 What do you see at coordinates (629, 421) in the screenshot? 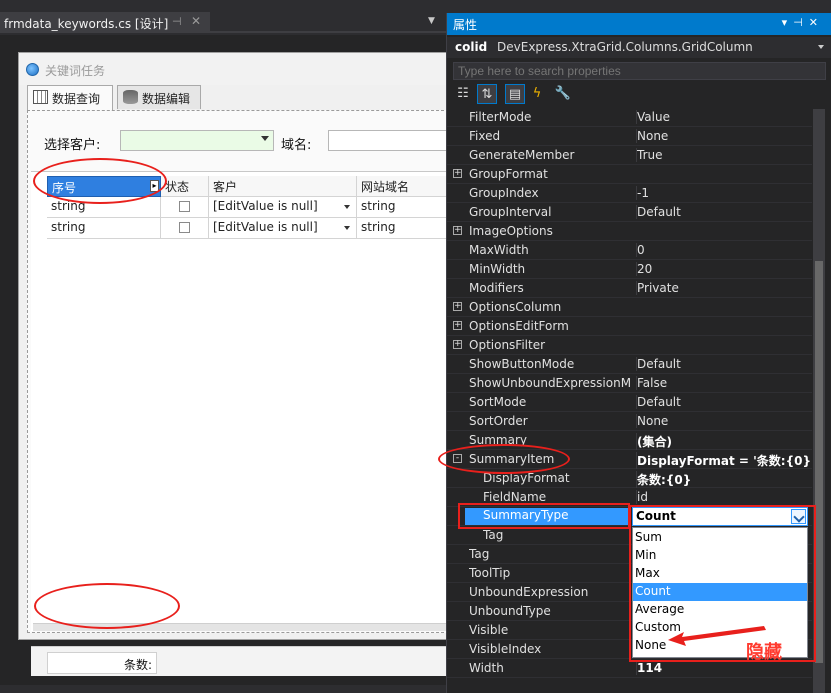
I see `property-row: SortOrder None` at bounding box center [629, 421].